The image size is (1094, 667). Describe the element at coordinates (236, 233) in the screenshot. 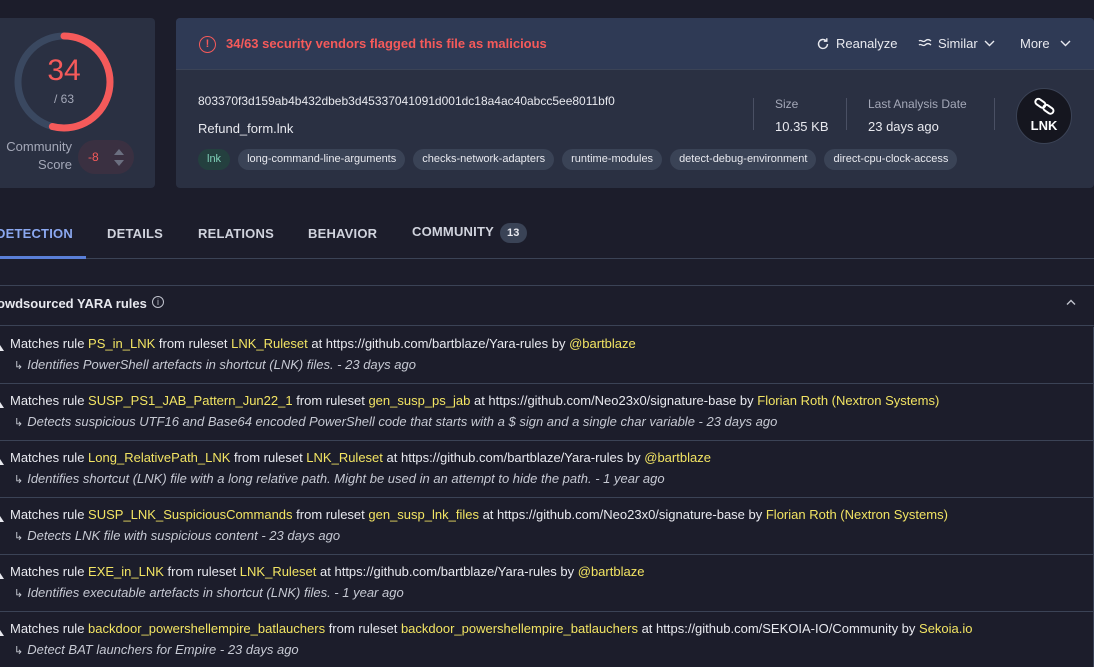

I see `tab-relations: RELATIONS` at that location.